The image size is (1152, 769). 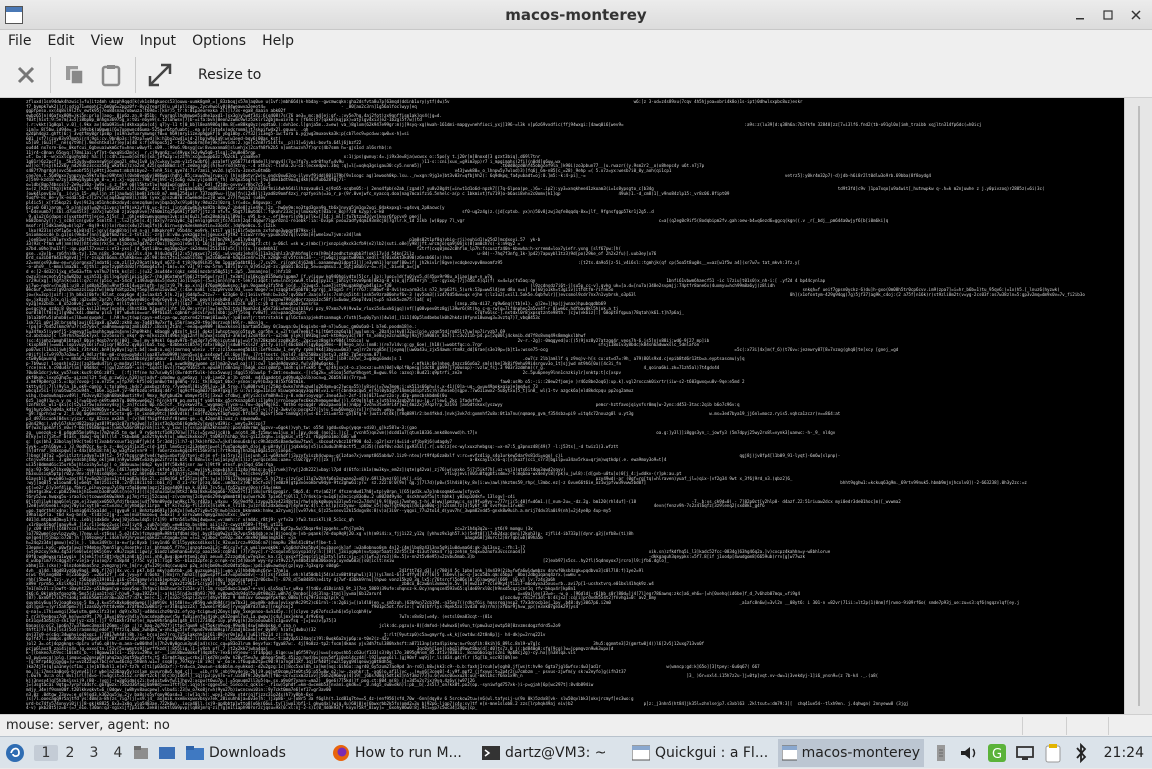 I want to click on window-controls, so click(x=1108, y=15).